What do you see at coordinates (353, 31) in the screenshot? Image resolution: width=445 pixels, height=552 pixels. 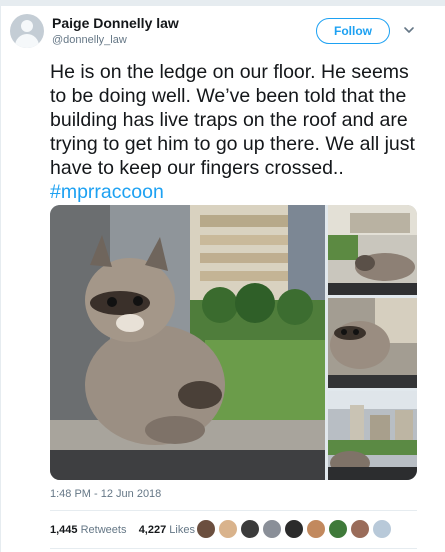 I see `follow-button: Follow` at bounding box center [353, 31].